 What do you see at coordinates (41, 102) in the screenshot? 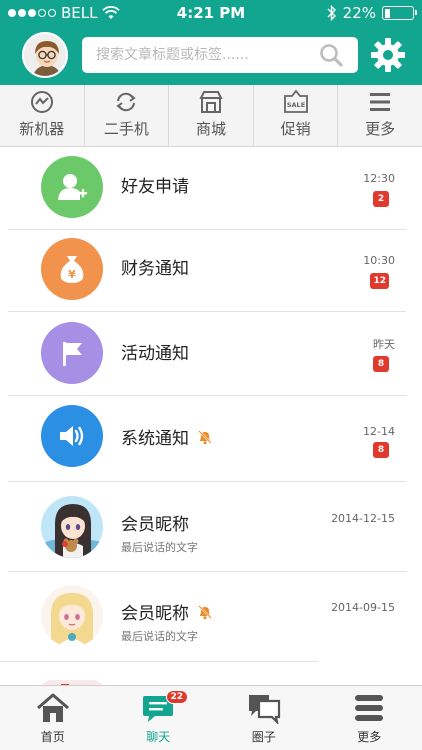
I see `new-device-icon` at bounding box center [41, 102].